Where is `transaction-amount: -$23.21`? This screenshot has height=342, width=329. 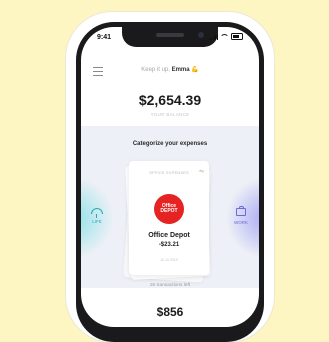 transaction-amount: -$23.21 is located at coordinates (169, 245).